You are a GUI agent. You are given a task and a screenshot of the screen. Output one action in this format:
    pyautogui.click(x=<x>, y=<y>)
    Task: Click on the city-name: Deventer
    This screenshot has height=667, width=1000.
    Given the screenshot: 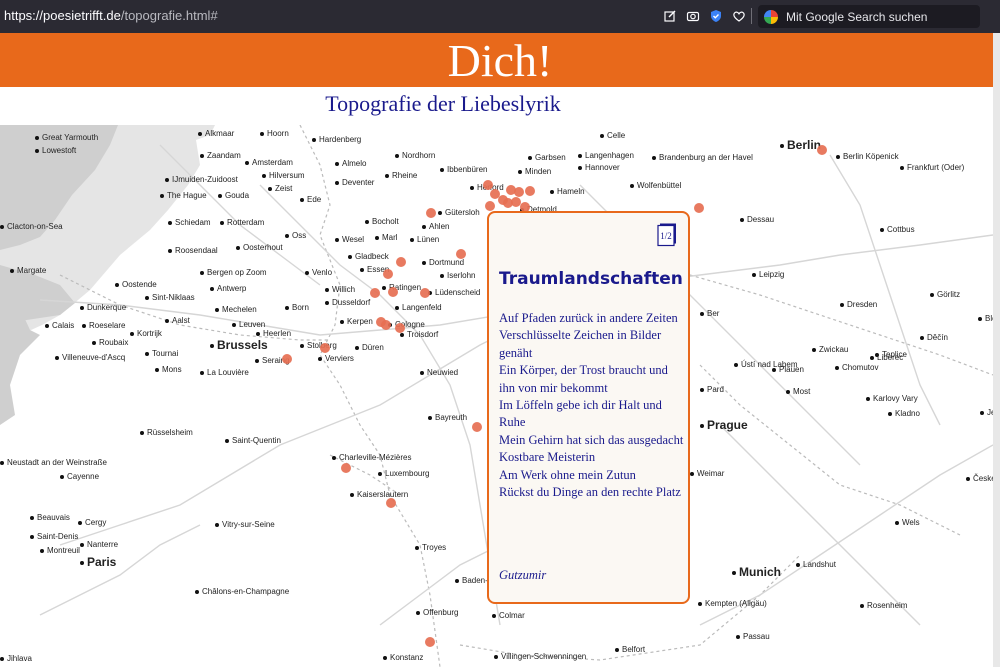 What is the action you would take?
    pyautogui.click(x=358, y=182)
    